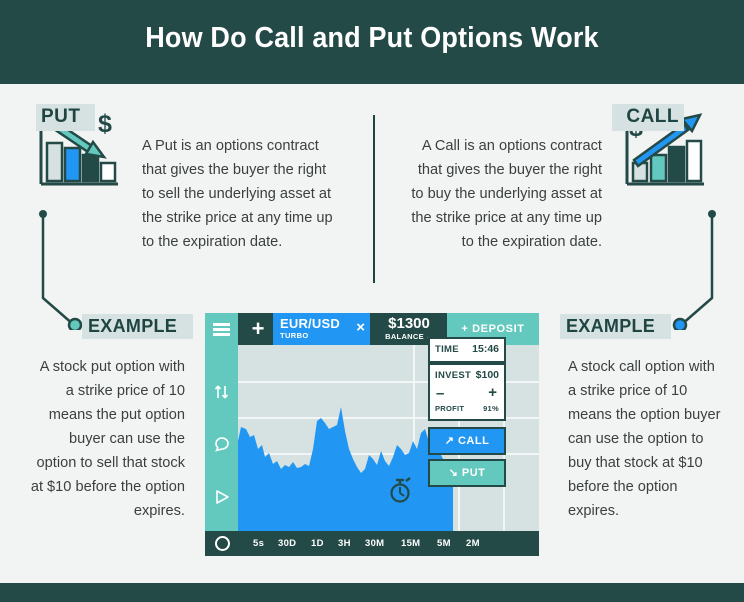 The image size is (744, 602). What do you see at coordinates (473, 543) in the screenshot?
I see `timeframe-7: 2M` at bounding box center [473, 543].